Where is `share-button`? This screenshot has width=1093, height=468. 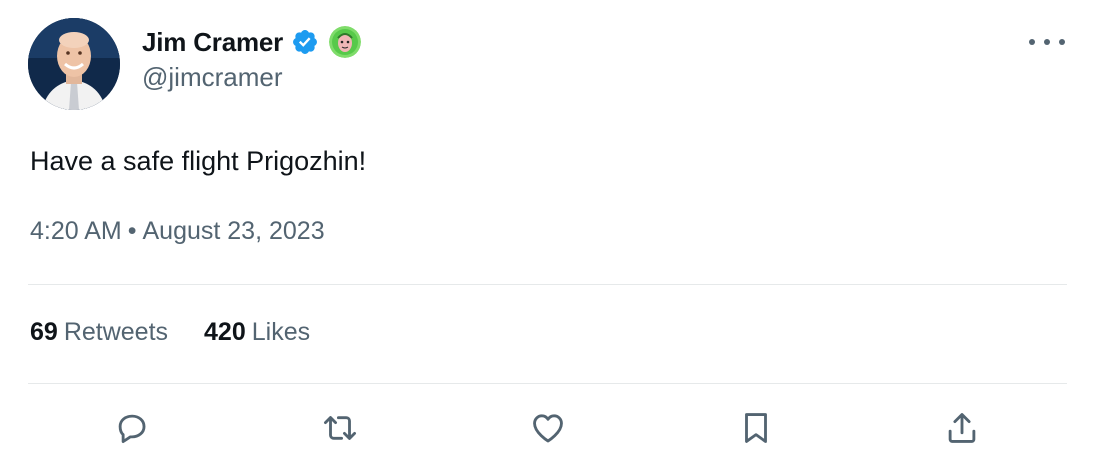 share-button is located at coordinates (962, 428).